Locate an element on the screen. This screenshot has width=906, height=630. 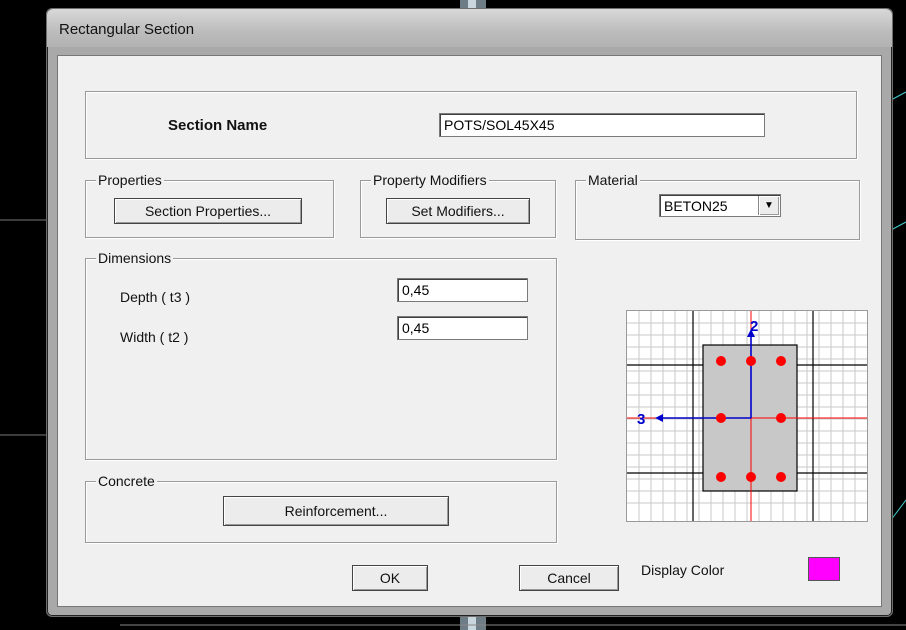
cancel-button: Cancel is located at coordinates (569, 578).